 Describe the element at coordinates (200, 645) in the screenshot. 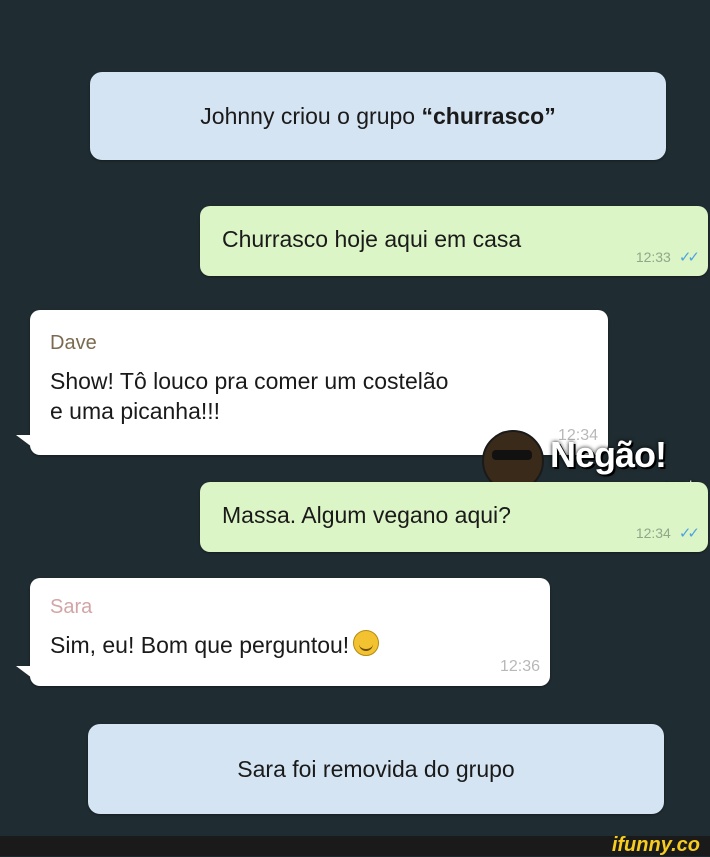

I see `message-text: Sim, eu! Bom que perguntou!` at that location.